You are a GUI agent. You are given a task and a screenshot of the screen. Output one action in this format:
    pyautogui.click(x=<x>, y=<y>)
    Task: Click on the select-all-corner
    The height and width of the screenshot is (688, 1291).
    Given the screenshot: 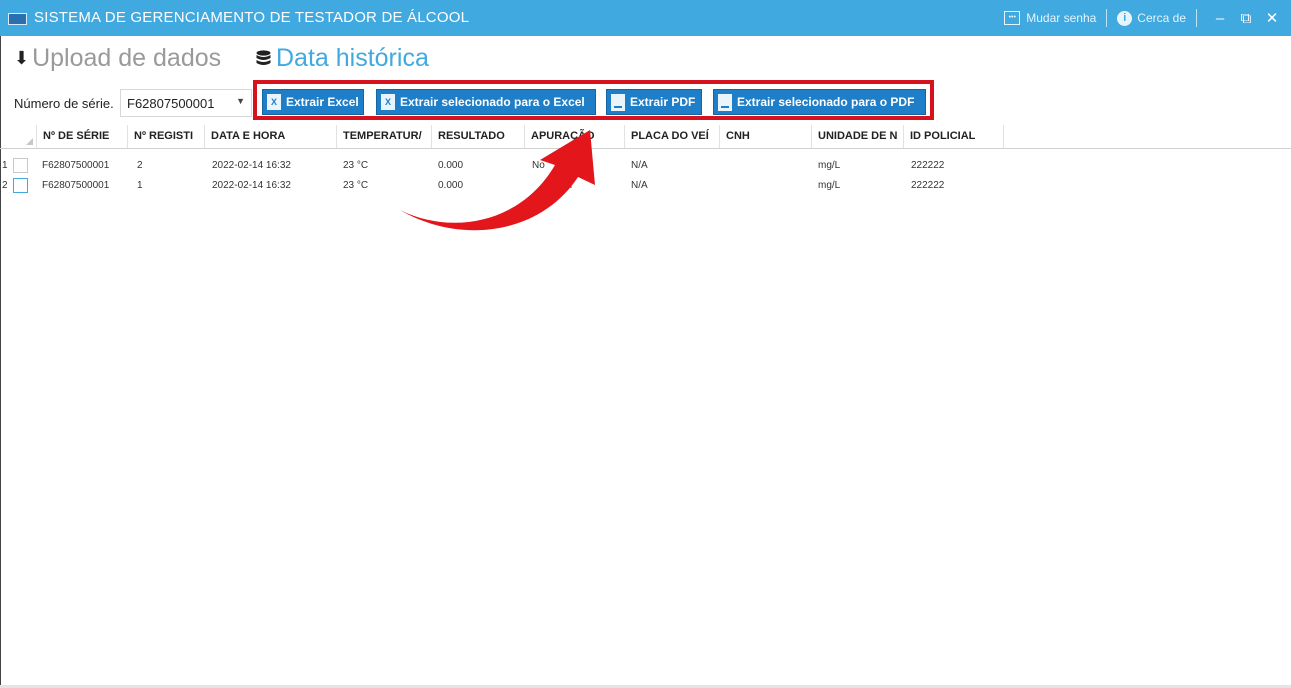 What is the action you would take?
    pyautogui.click(x=18, y=136)
    